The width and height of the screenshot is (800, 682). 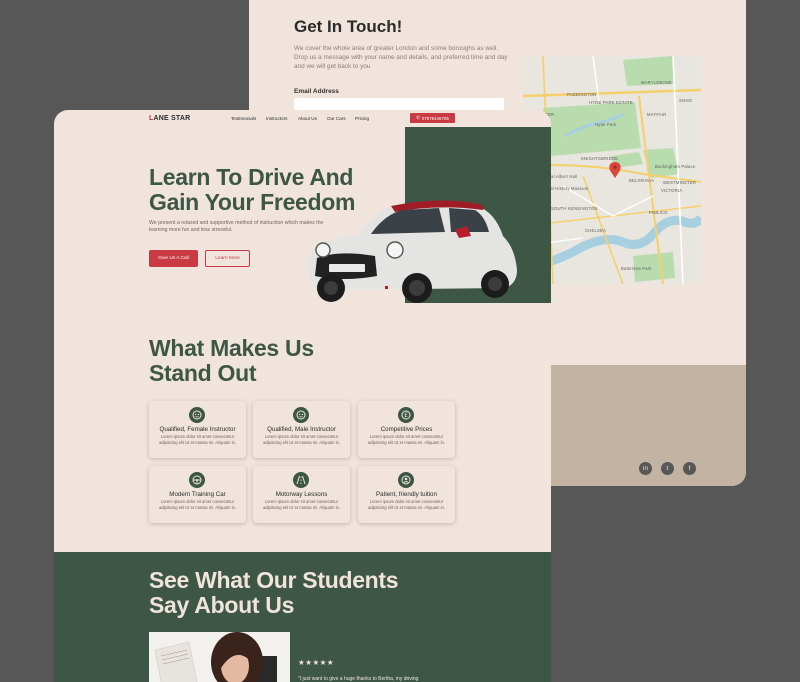 I want to click on pound-icon: £, so click(x=406, y=415).